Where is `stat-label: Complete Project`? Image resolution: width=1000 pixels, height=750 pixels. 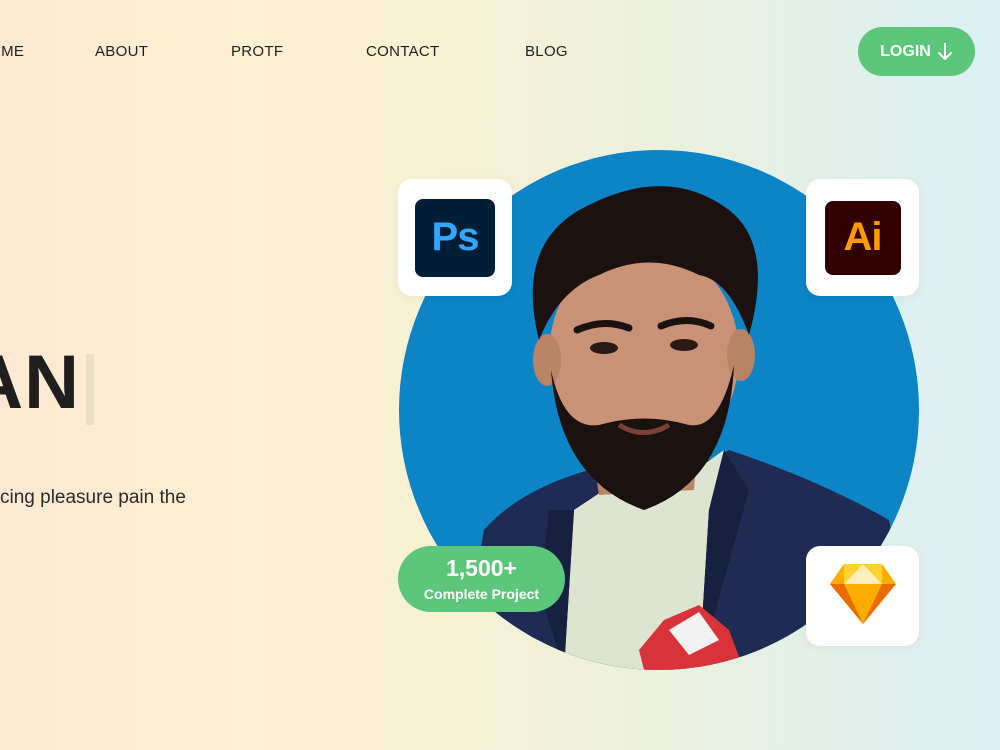
stat-label: Complete Project is located at coordinates (481, 593).